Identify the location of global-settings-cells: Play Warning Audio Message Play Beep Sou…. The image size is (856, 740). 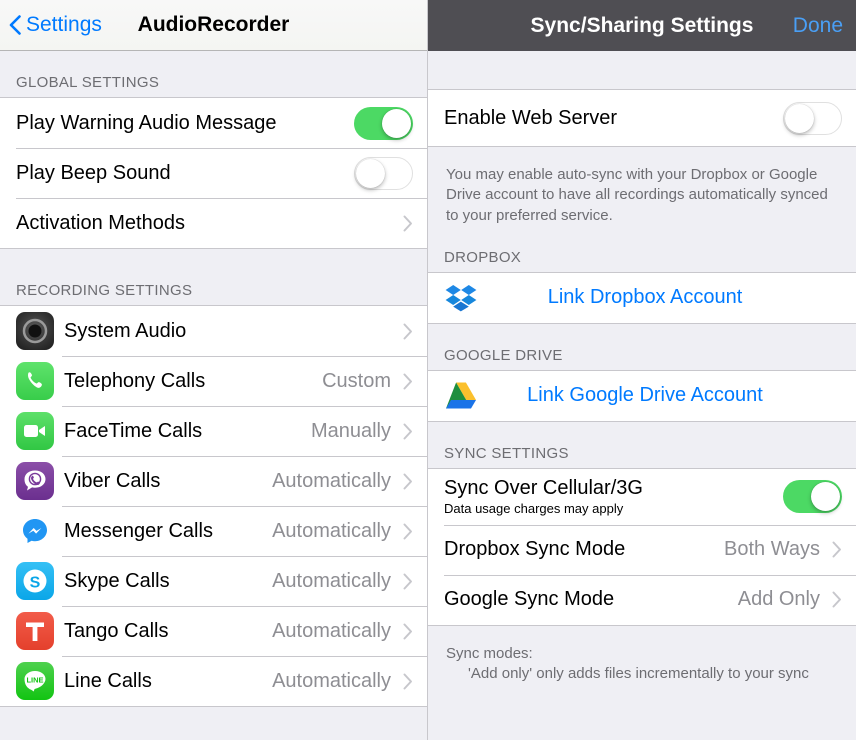
(213, 173).